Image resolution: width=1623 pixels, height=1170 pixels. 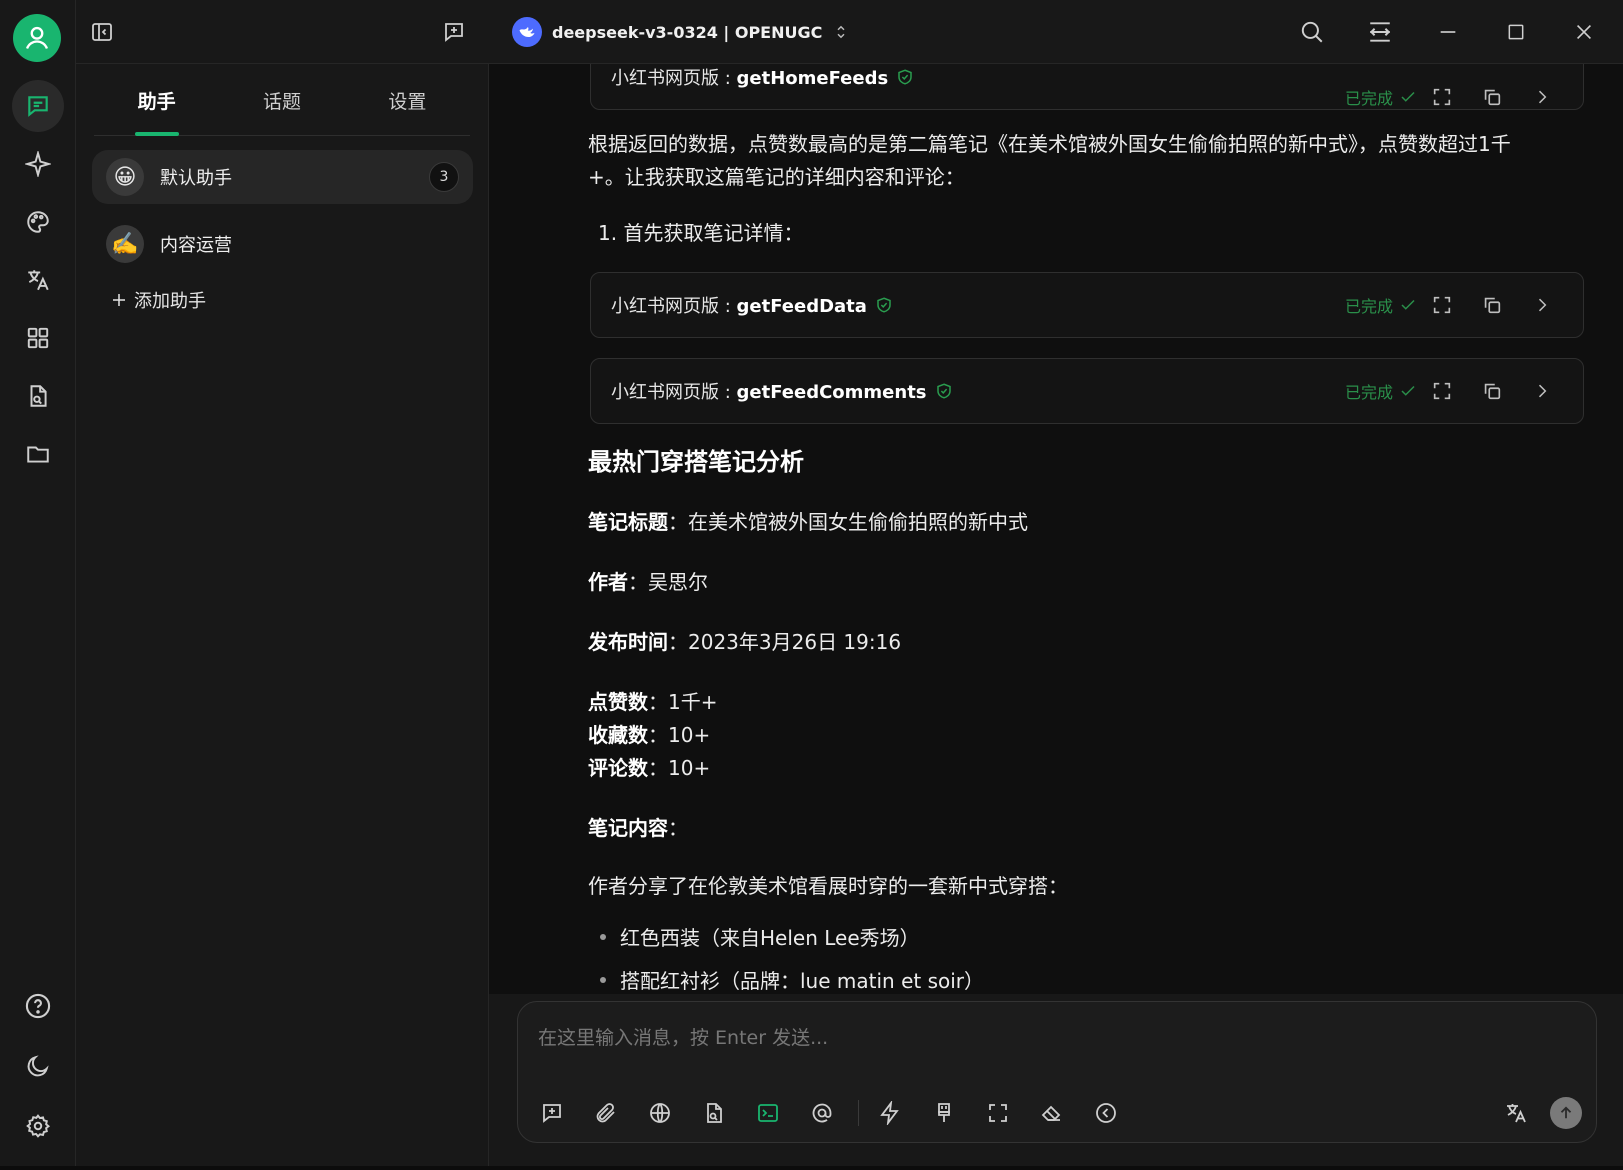 I want to click on rail-knowledge-button, so click(x=38, y=396).